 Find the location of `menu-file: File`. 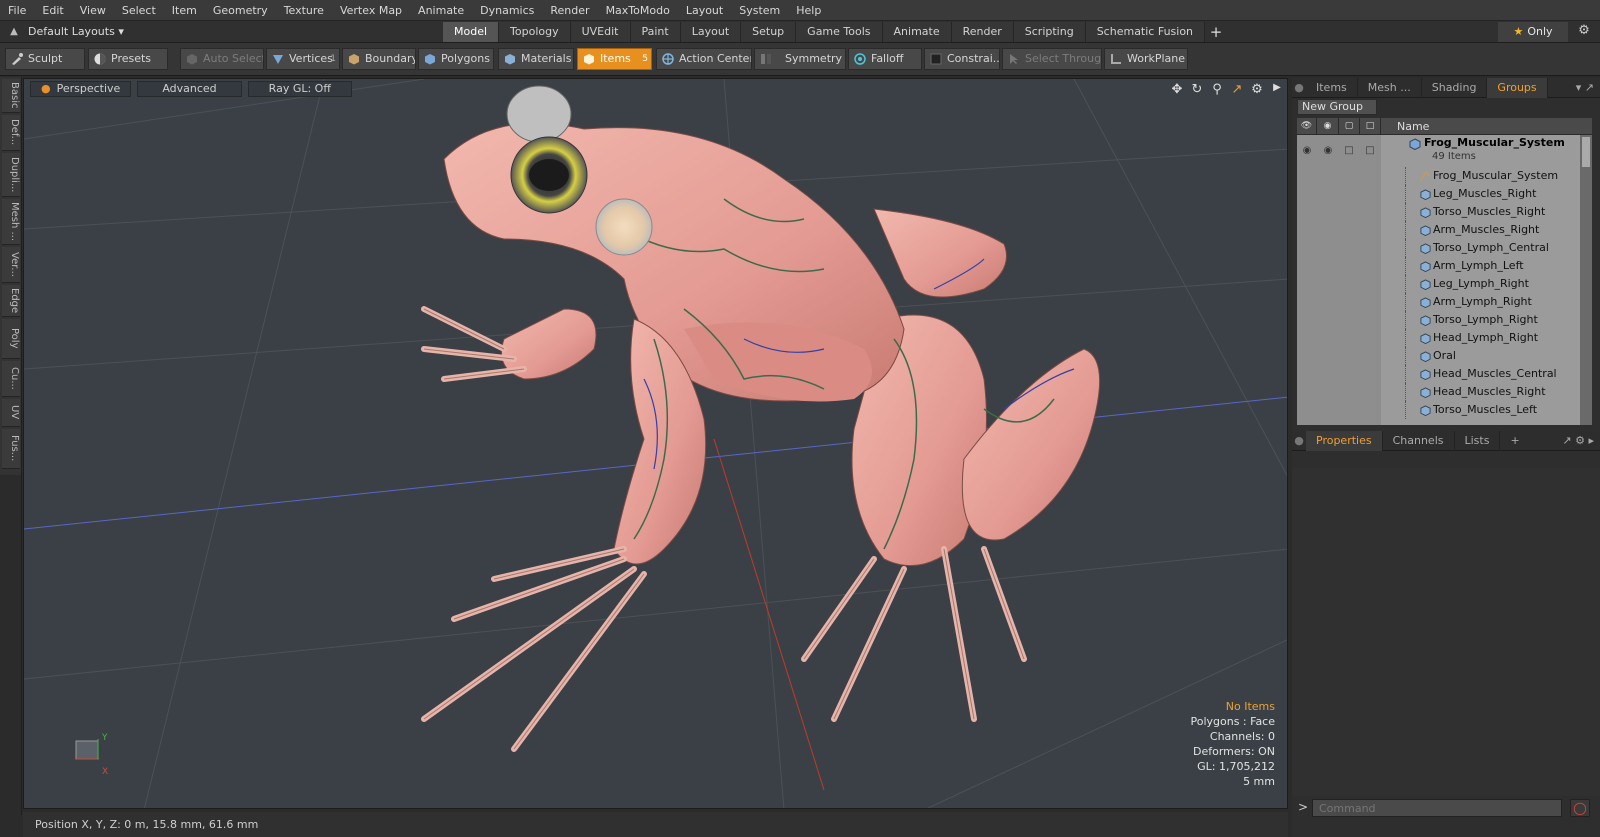

menu-file: File is located at coordinates (17, 10).